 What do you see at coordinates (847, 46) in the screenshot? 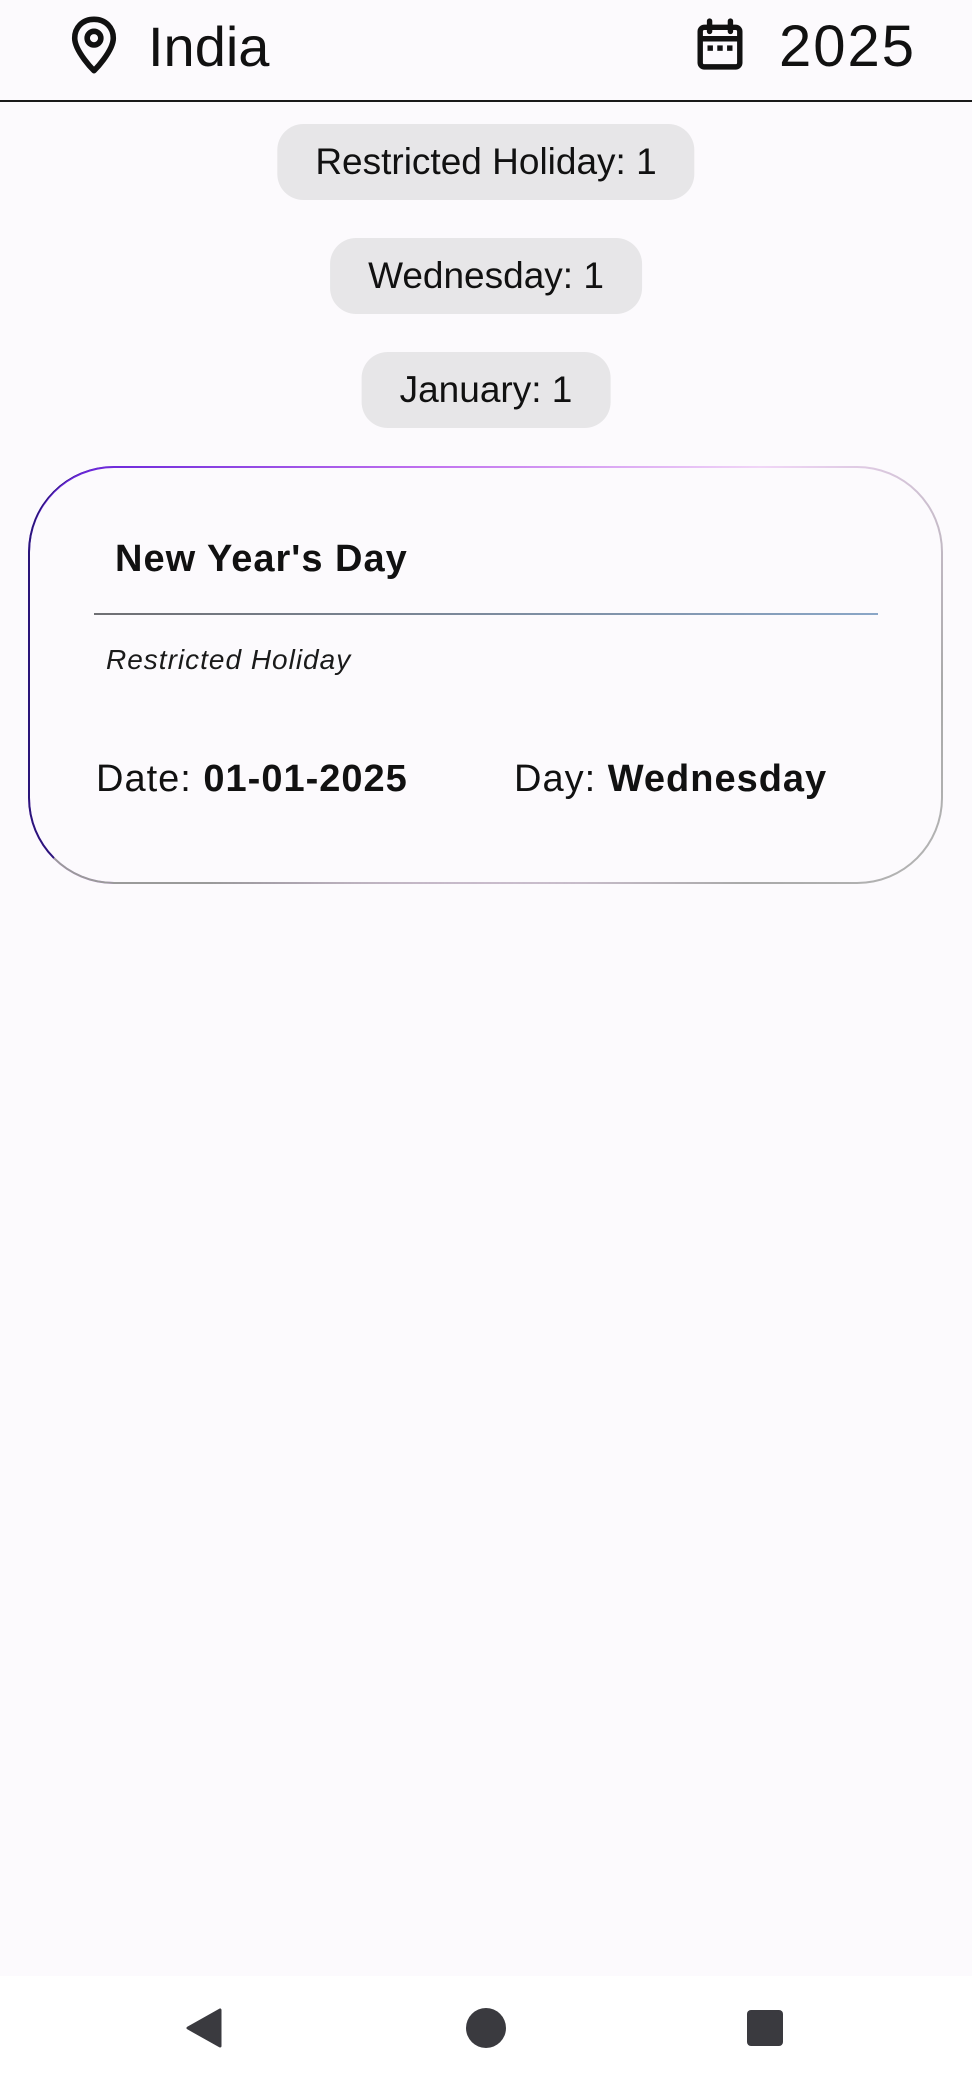
I see `year-label: 2025` at bounding box center [847, 46].